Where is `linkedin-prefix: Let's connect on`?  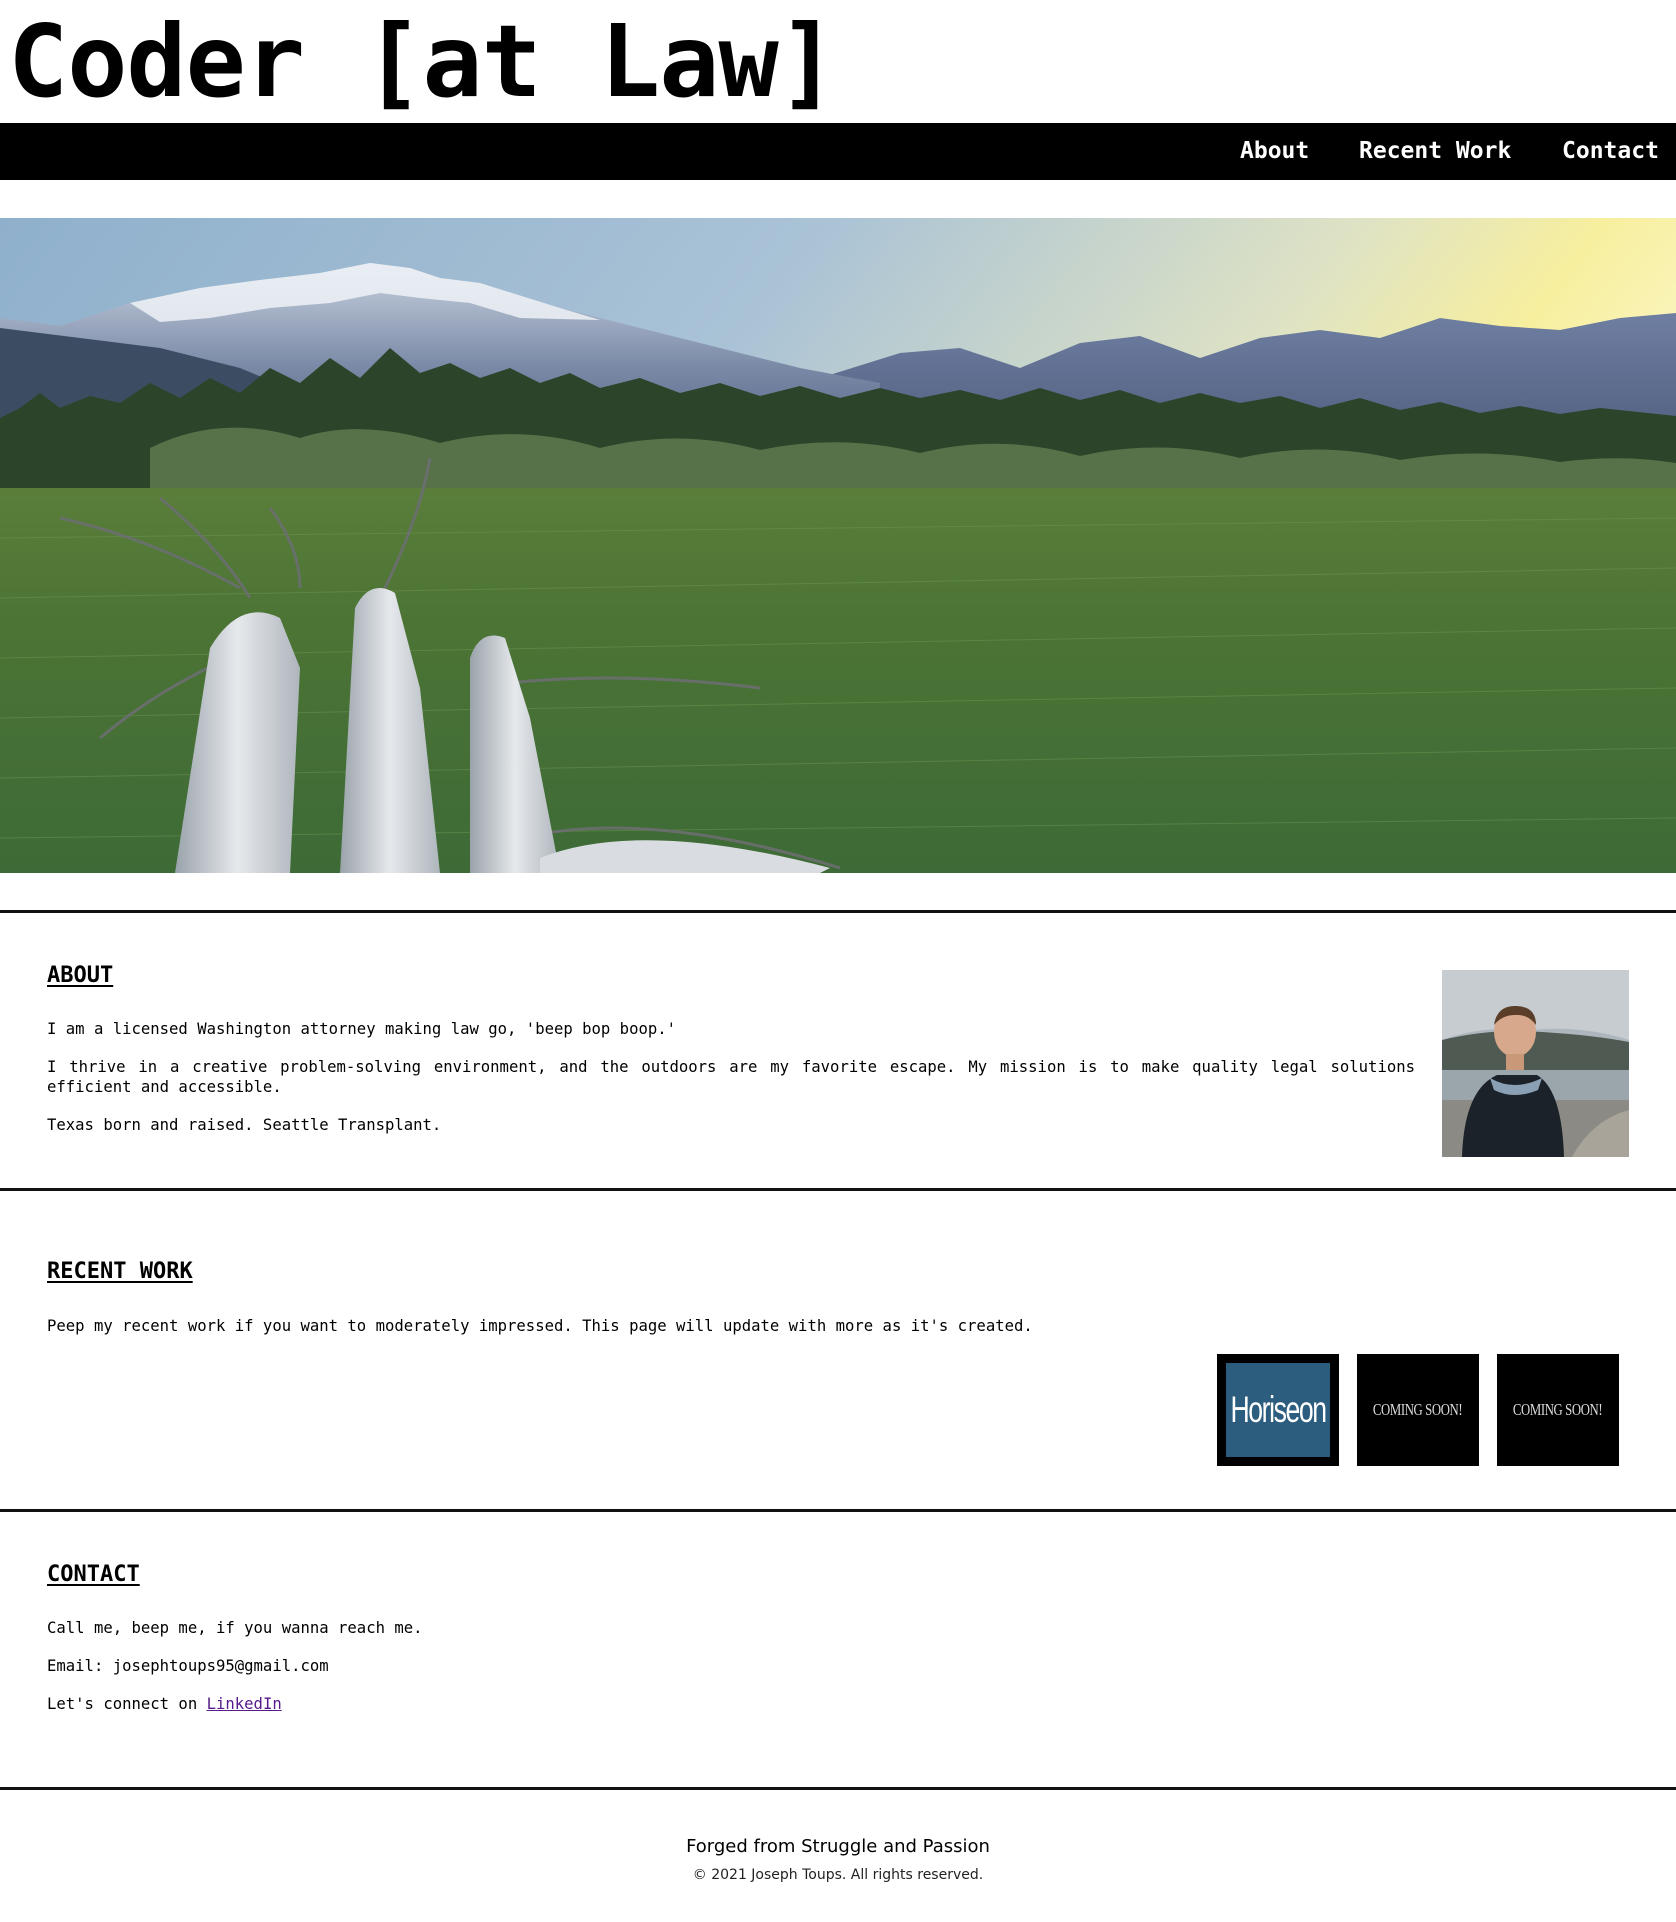 linkedin-prefix: Let's connect on is located at coordinates (127, 1704).